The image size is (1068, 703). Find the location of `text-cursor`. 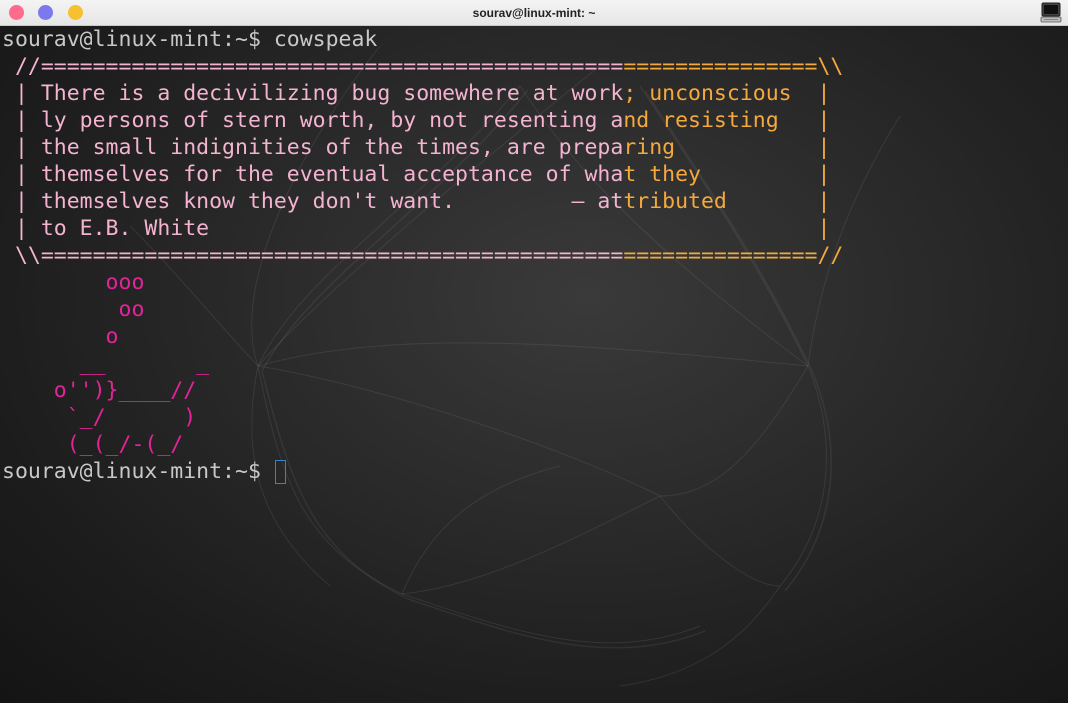

text-cursor is located at coordinates (280, 472).